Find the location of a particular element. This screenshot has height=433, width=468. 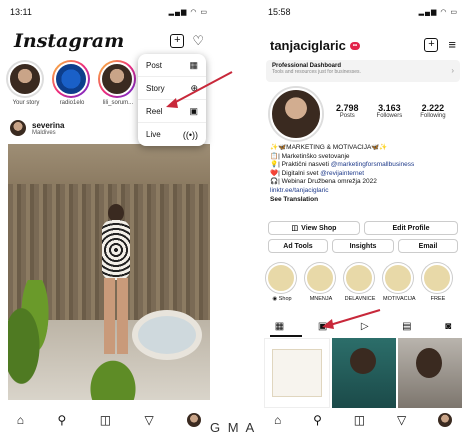

email-button: Email is located at coordinates (428, 246).